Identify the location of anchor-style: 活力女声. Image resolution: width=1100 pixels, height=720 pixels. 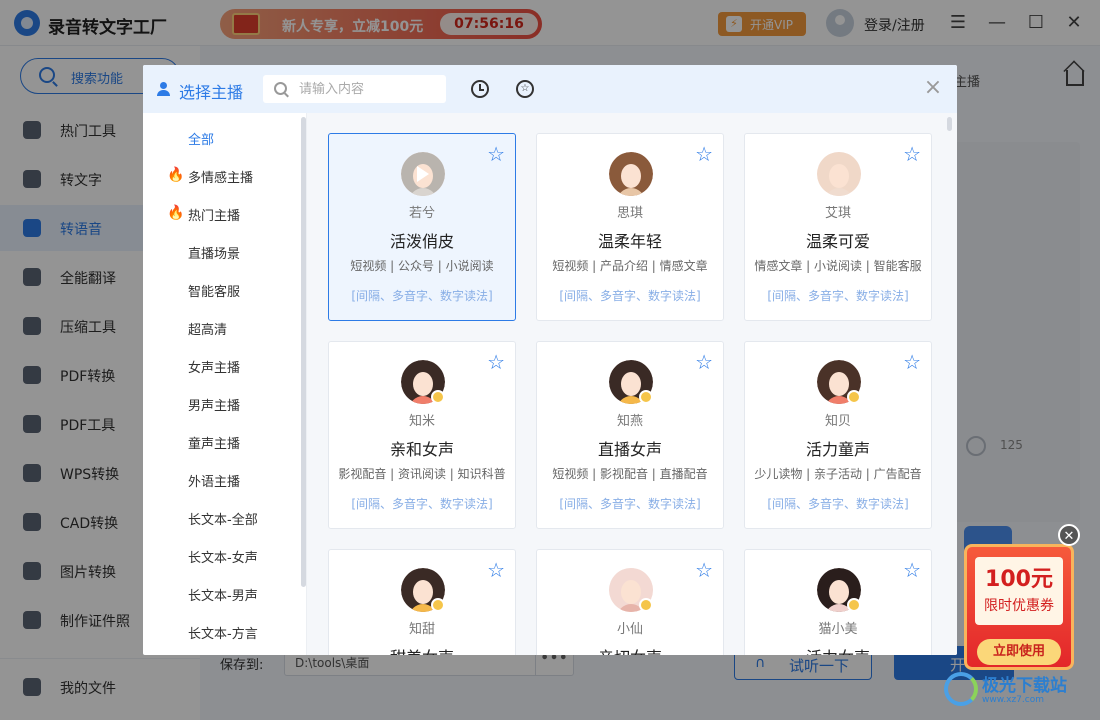
(838, 649).